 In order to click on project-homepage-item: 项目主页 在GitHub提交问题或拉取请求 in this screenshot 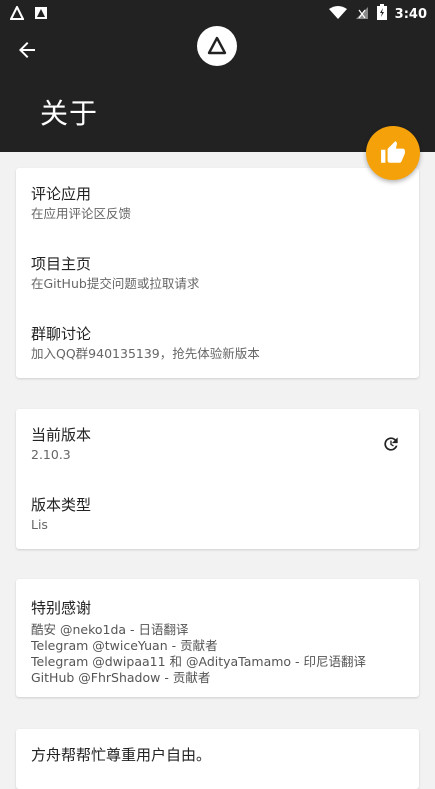, I will do `click(217, 273)`.